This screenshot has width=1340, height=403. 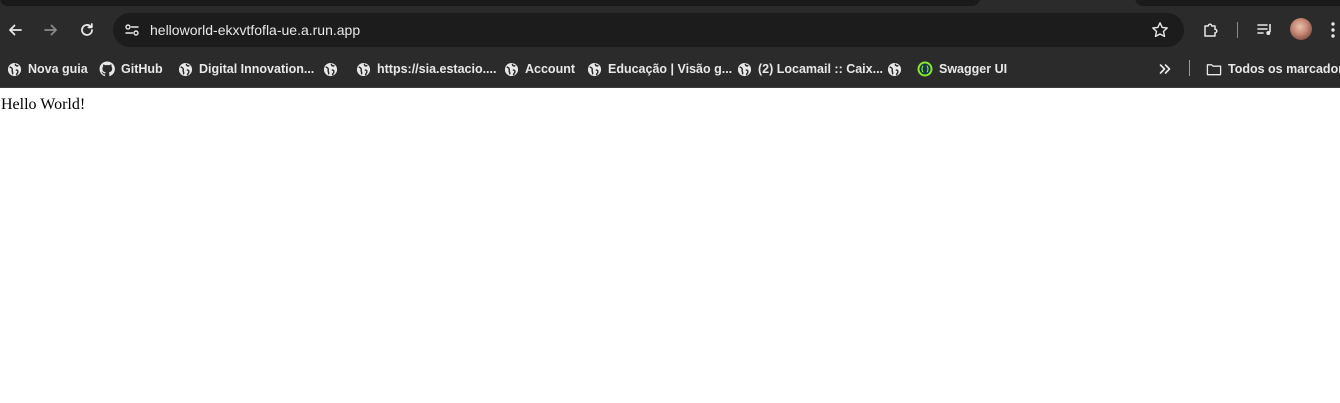 I want to click on browser-toolbar: helloworld-ekxvtfofla-ue.a.run.app, so click(x=670, y=30).